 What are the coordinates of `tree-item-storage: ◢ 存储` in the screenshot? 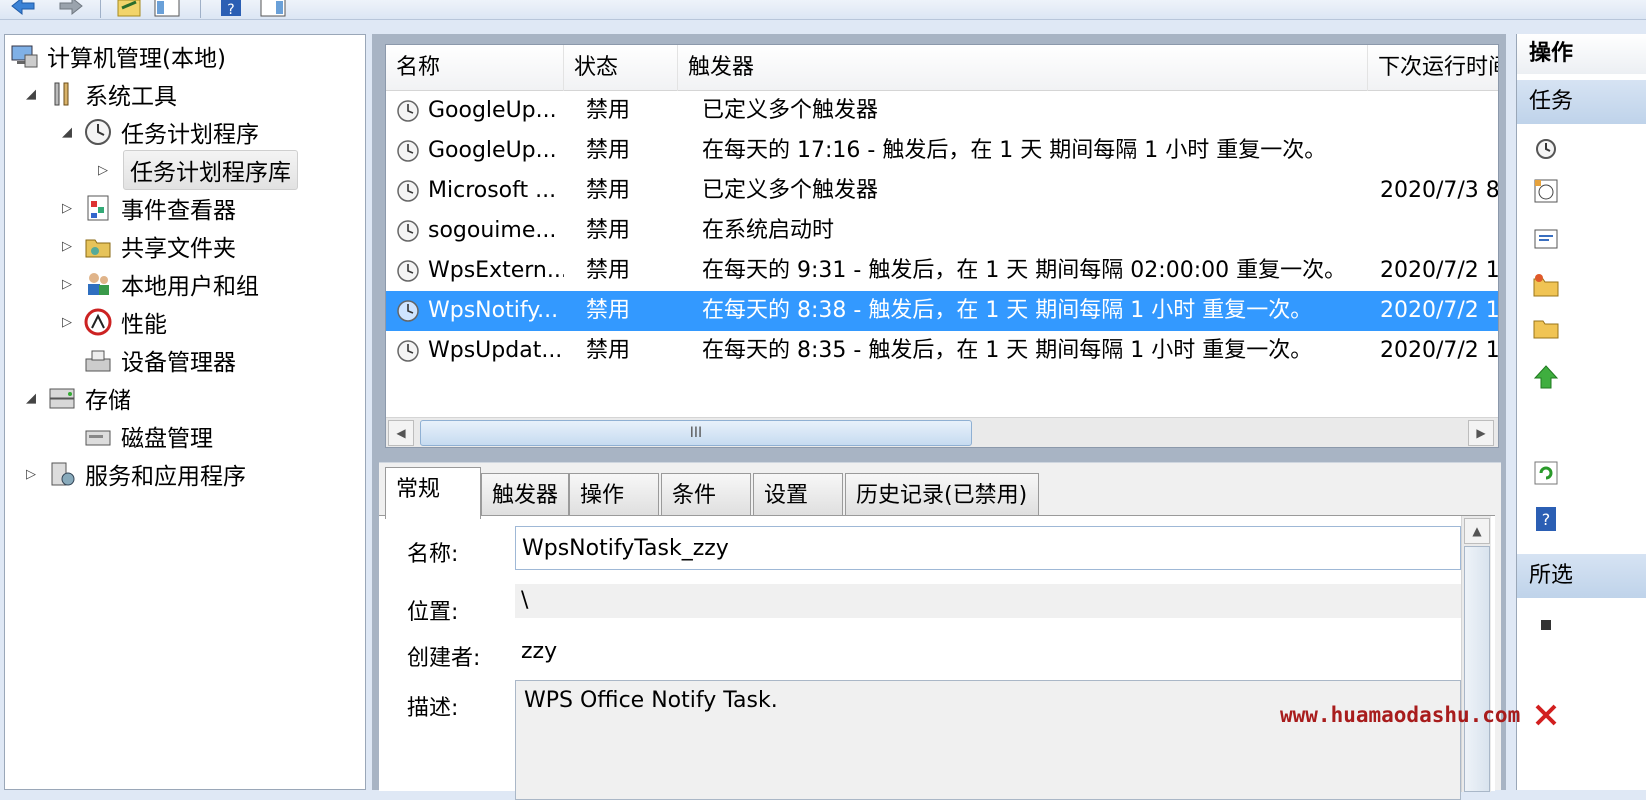 It's located at (76, 398).